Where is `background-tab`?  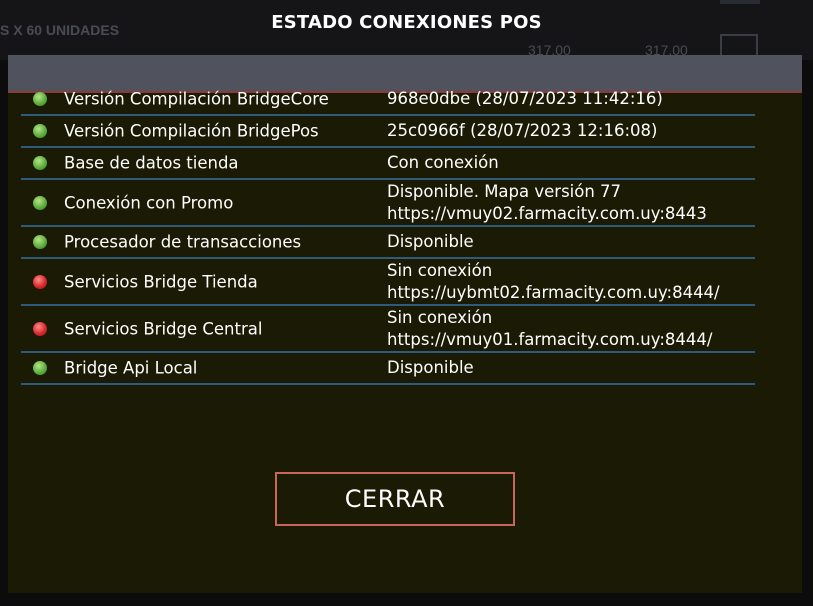
background-tab is located at coordinates (740, 2).